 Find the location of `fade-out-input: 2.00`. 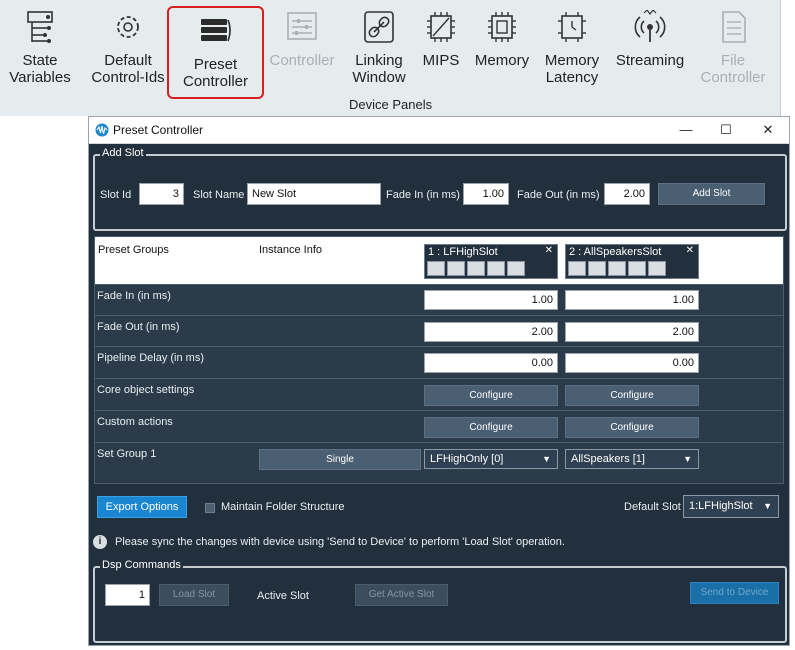

fade-out-input: 2.00 is located at coordinates (627, 194).